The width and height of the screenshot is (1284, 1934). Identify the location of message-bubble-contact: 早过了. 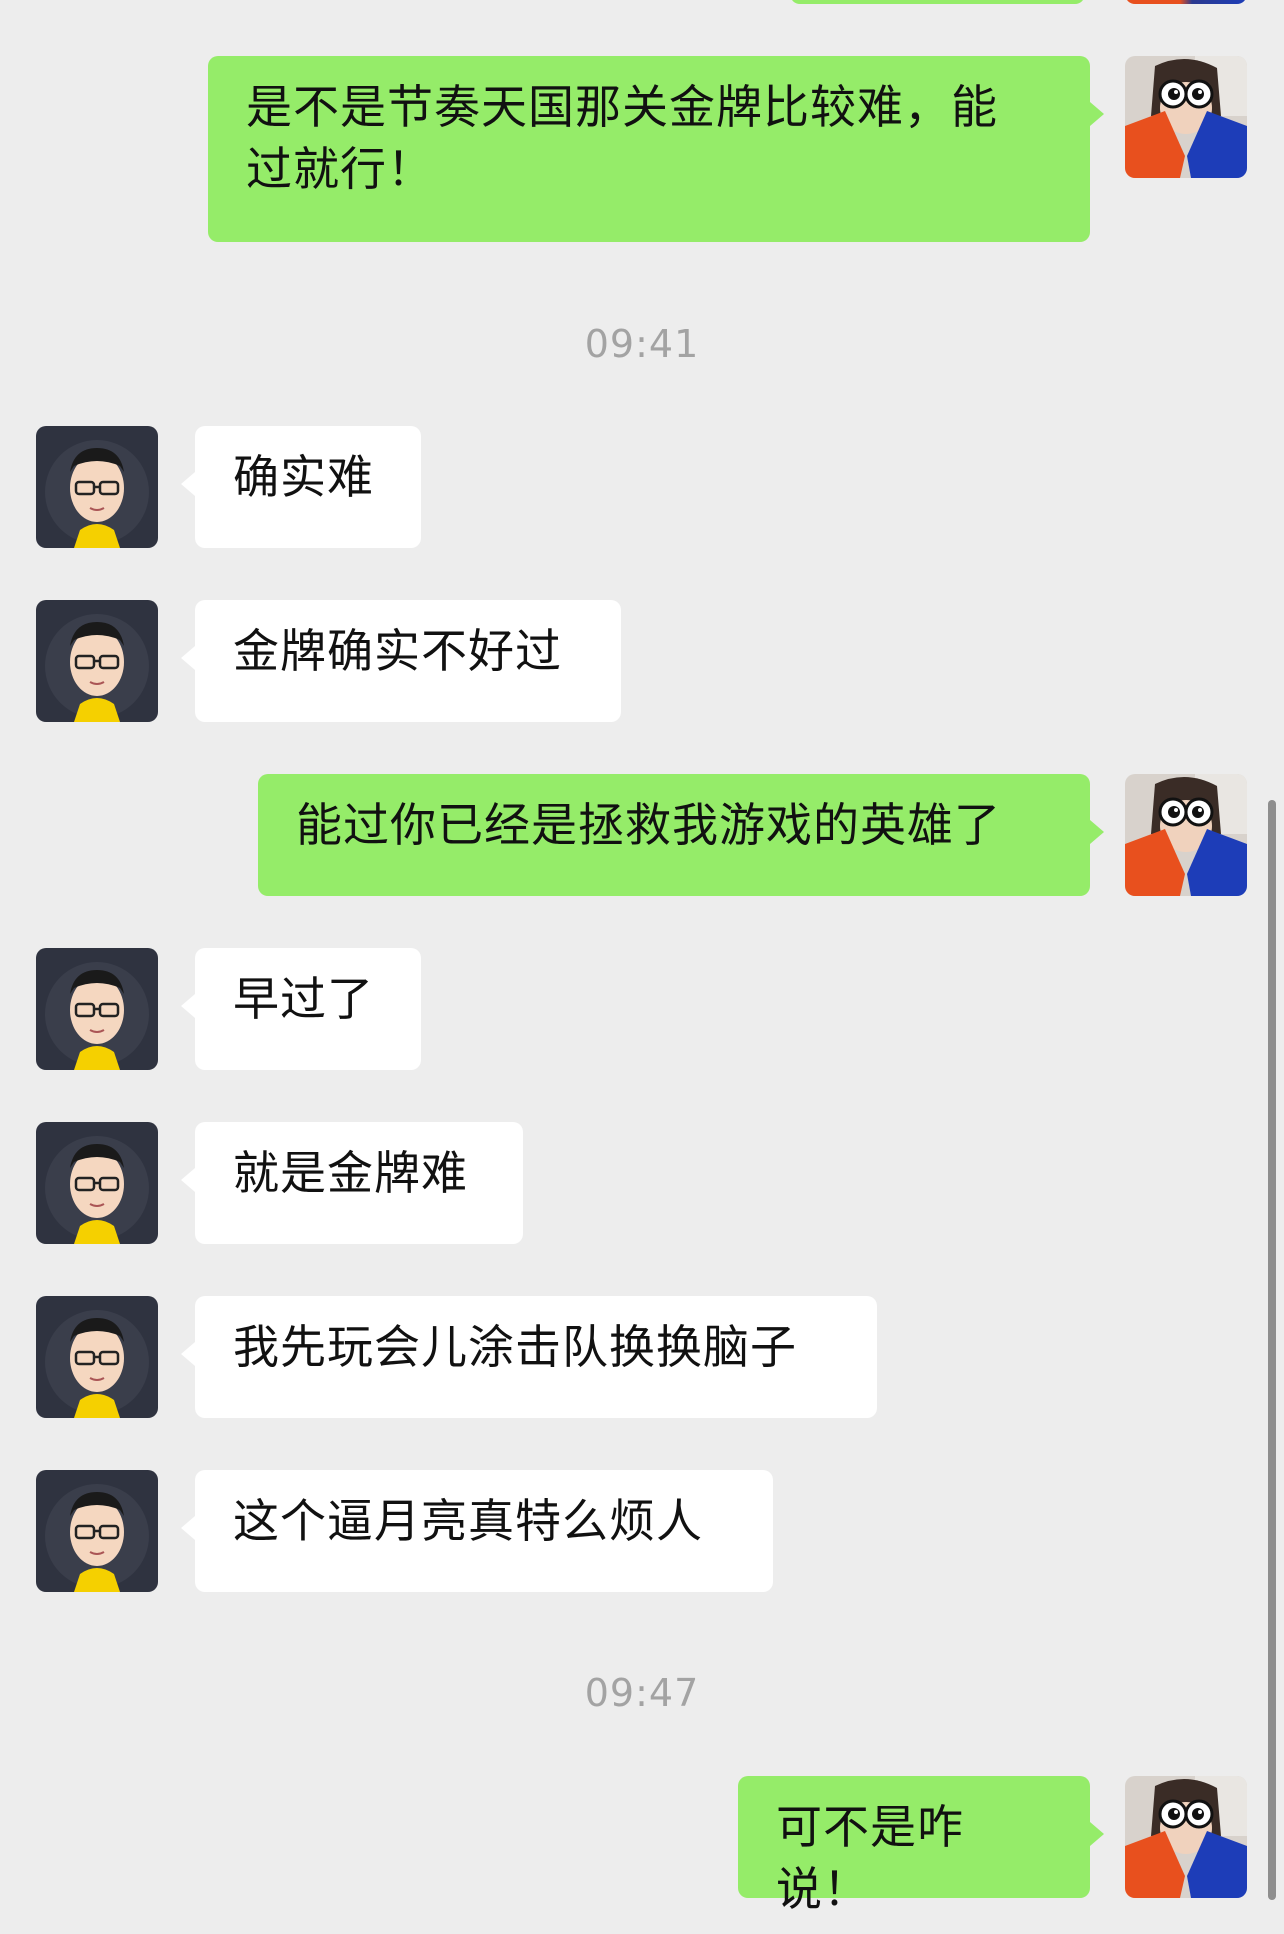
(301, 1009).